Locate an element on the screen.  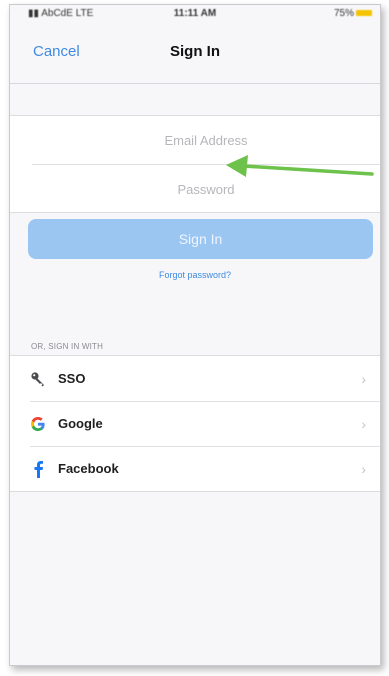
credentials-form is located at coordinates (195, 164).